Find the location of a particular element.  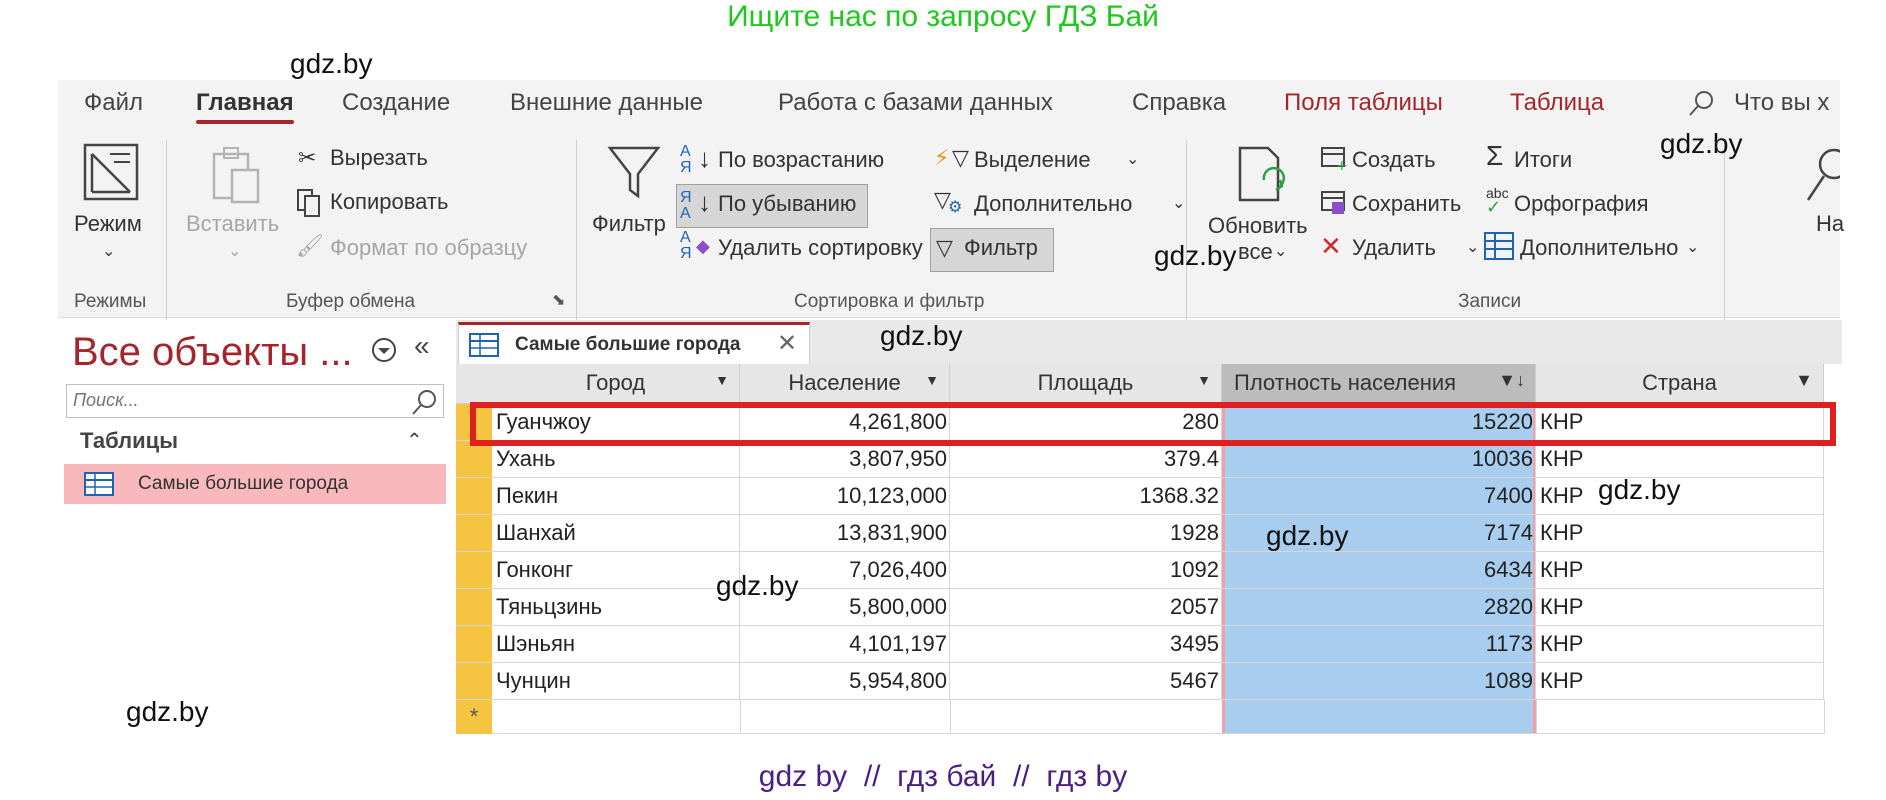

nav-item-largest-cities: Самые большие города is located at coordinates (255, 484).